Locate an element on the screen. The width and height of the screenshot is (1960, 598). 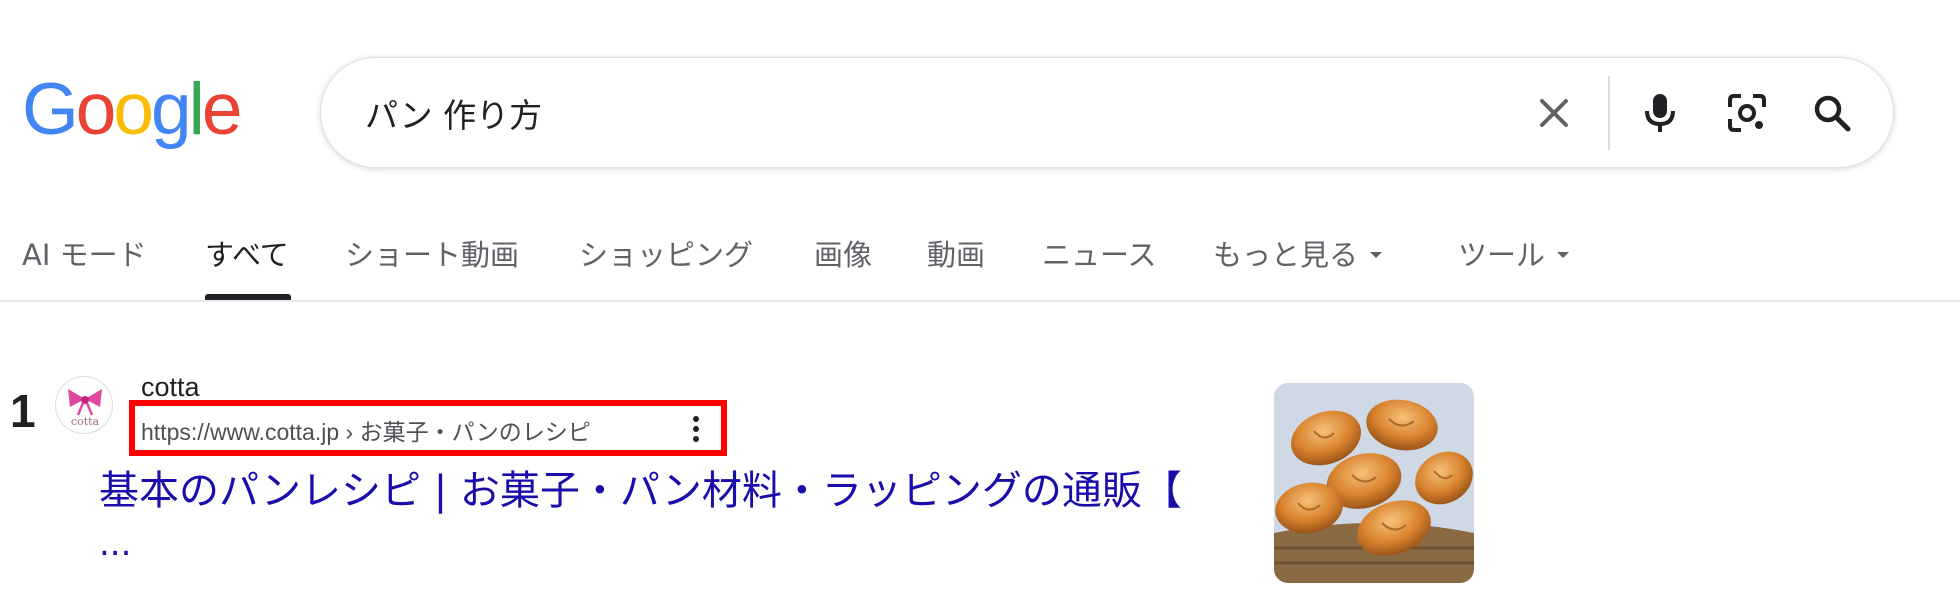
tab-short-videos: ショート動画 is located at coordinates (432, 253).